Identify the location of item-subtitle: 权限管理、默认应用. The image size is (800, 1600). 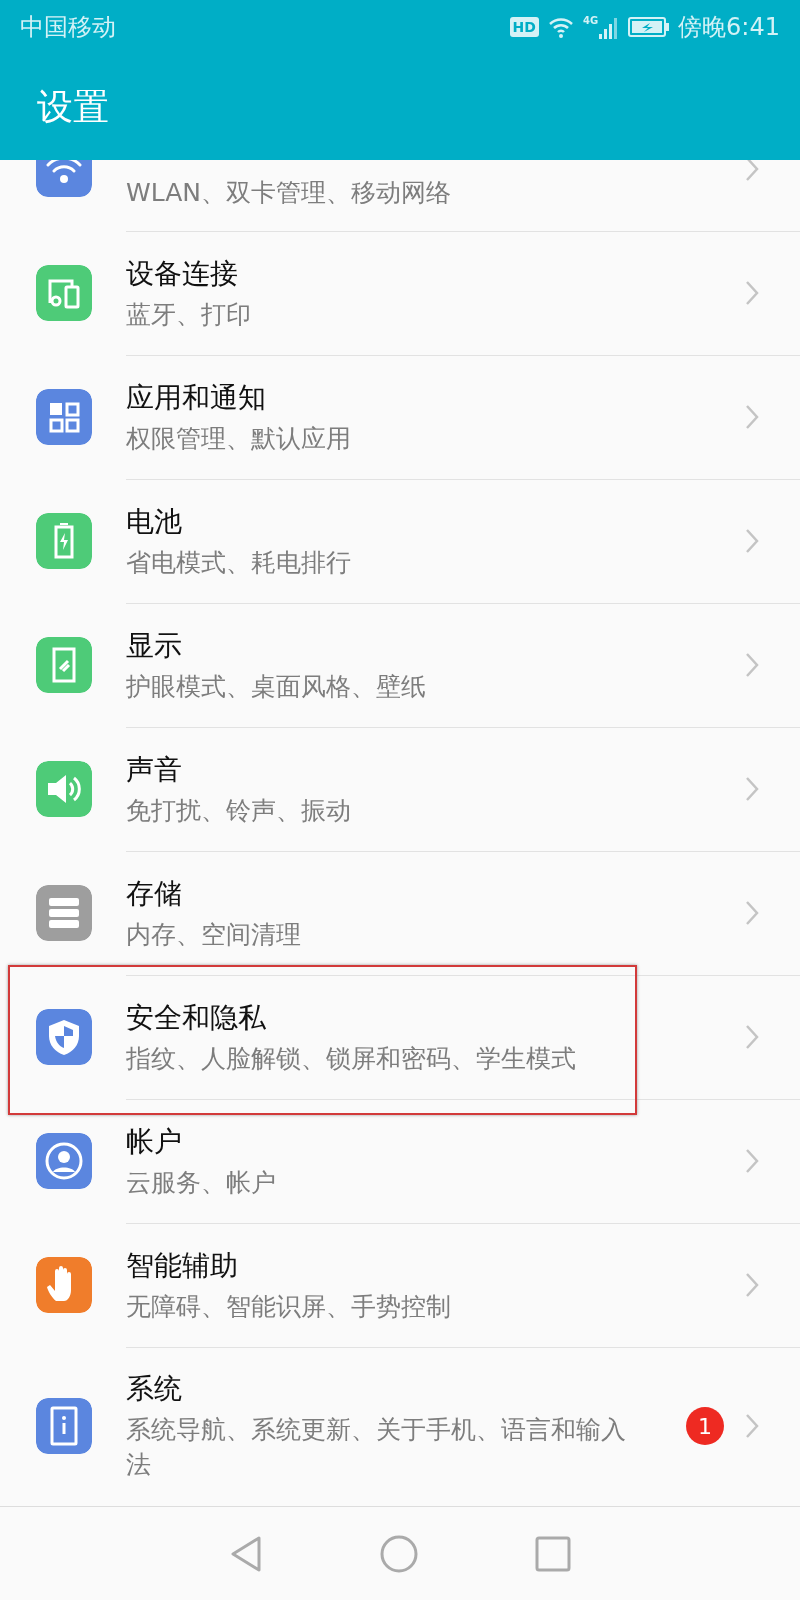
(239, 438).